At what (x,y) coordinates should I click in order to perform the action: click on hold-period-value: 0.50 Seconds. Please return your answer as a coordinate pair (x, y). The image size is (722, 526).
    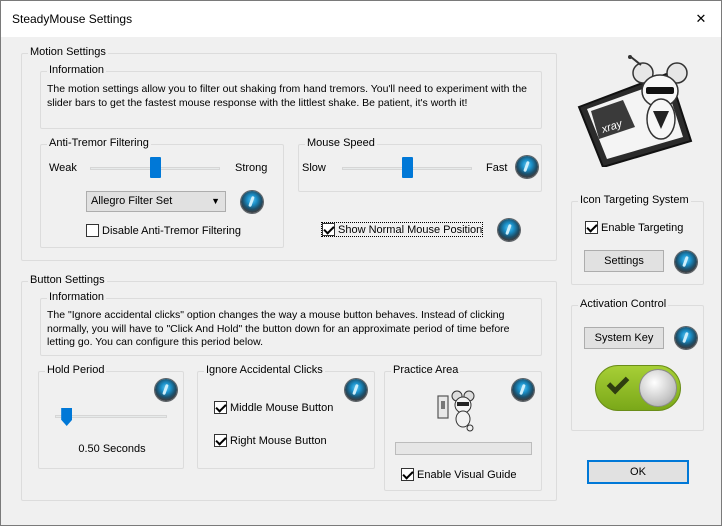
    Looking at the image, I should click on (112, 449).